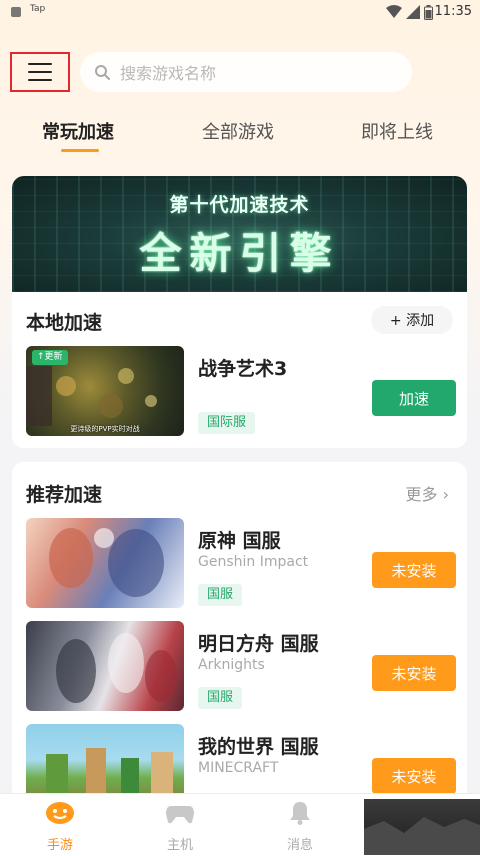  Describe the element at coordinates (258, 747) in the screenshot. I see `game-title: 我的世界 国服` at that location.